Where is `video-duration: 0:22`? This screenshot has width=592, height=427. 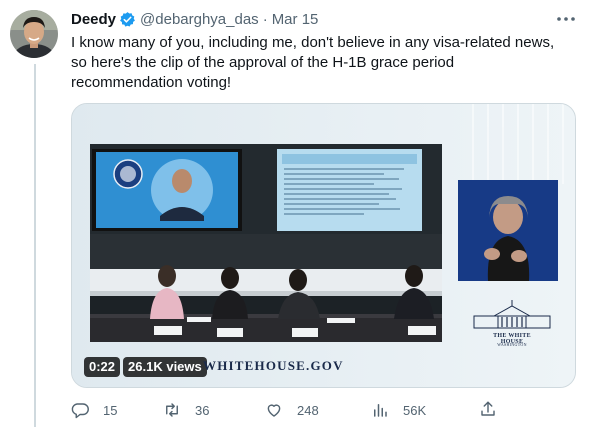
video-duration: 0:22 is located at coordinates (102, 367).